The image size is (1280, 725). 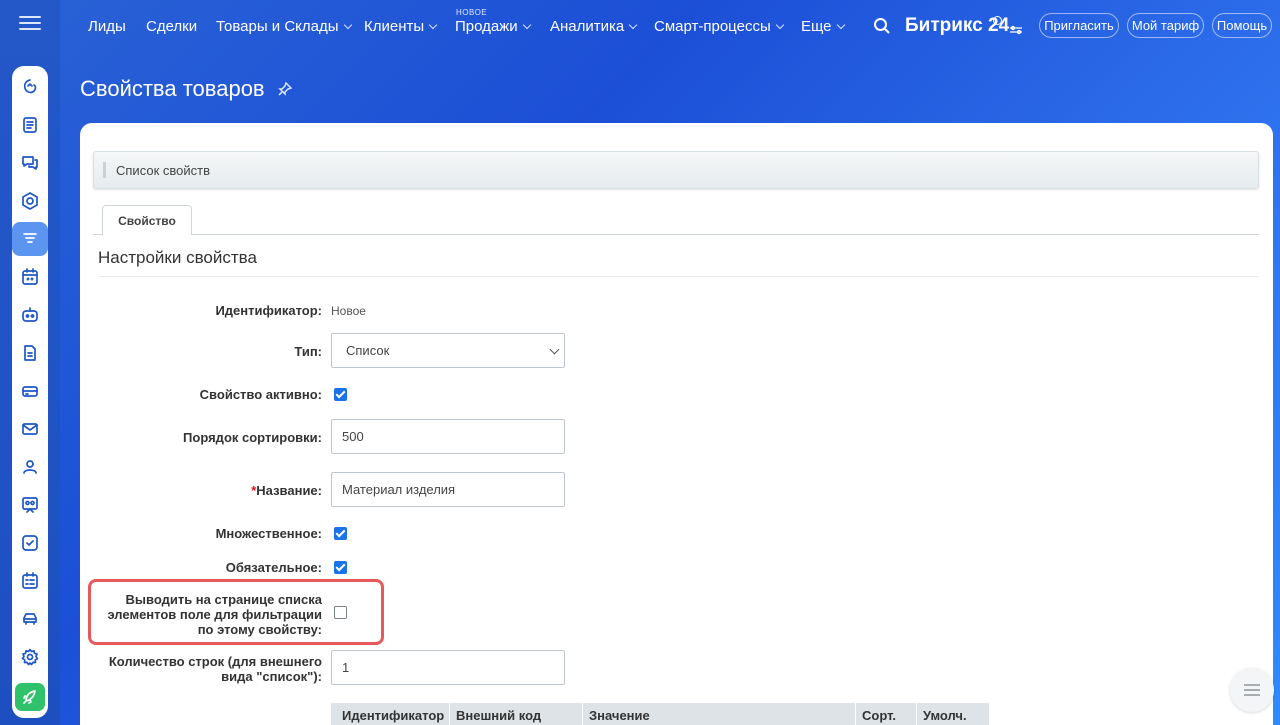 What do you see at coordinates (340, 567) in the screenshot?
I see `required-checkbox` at bounding box center [340, 567].